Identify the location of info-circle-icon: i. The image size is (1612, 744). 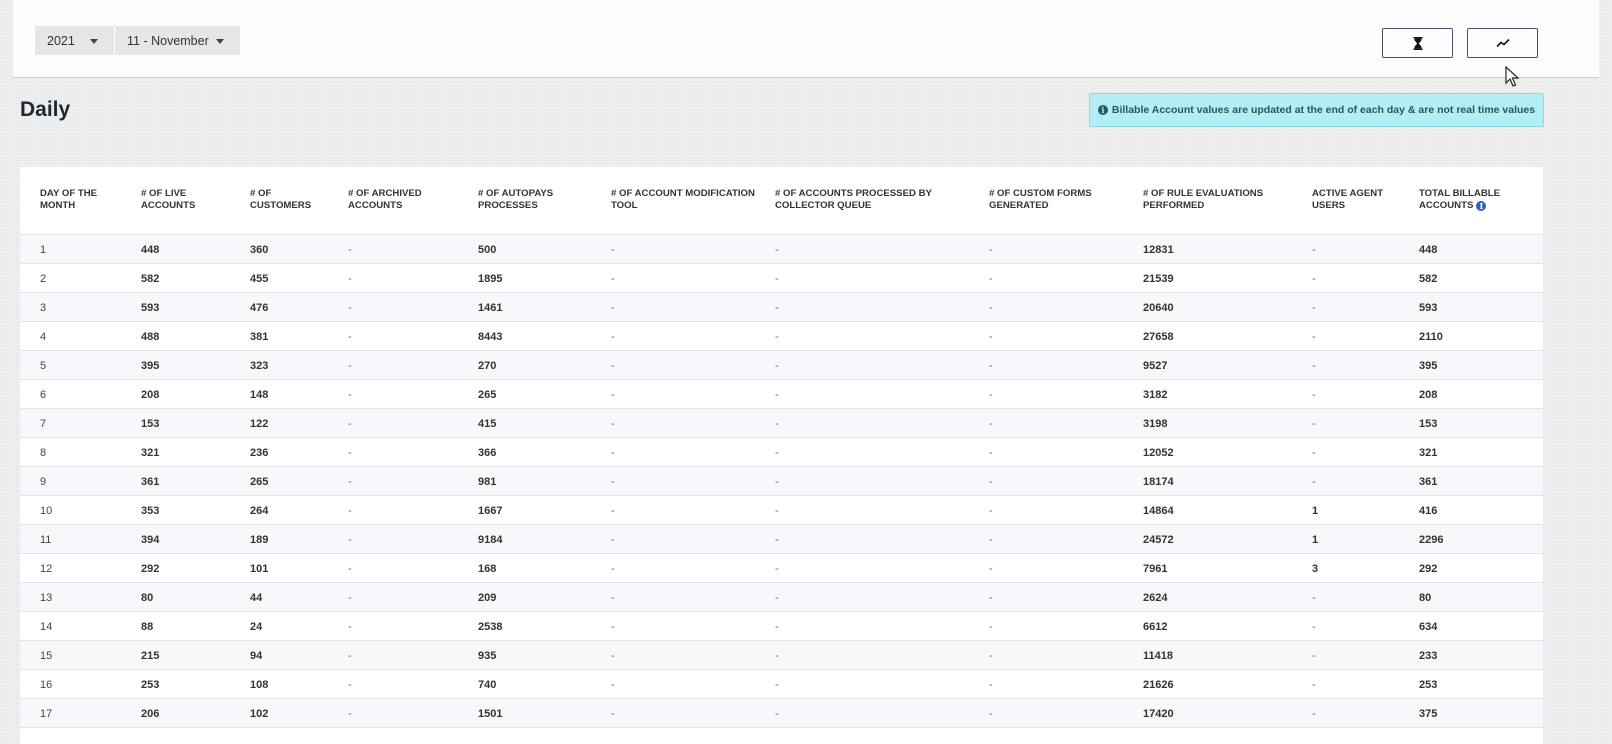
(1481, 206).